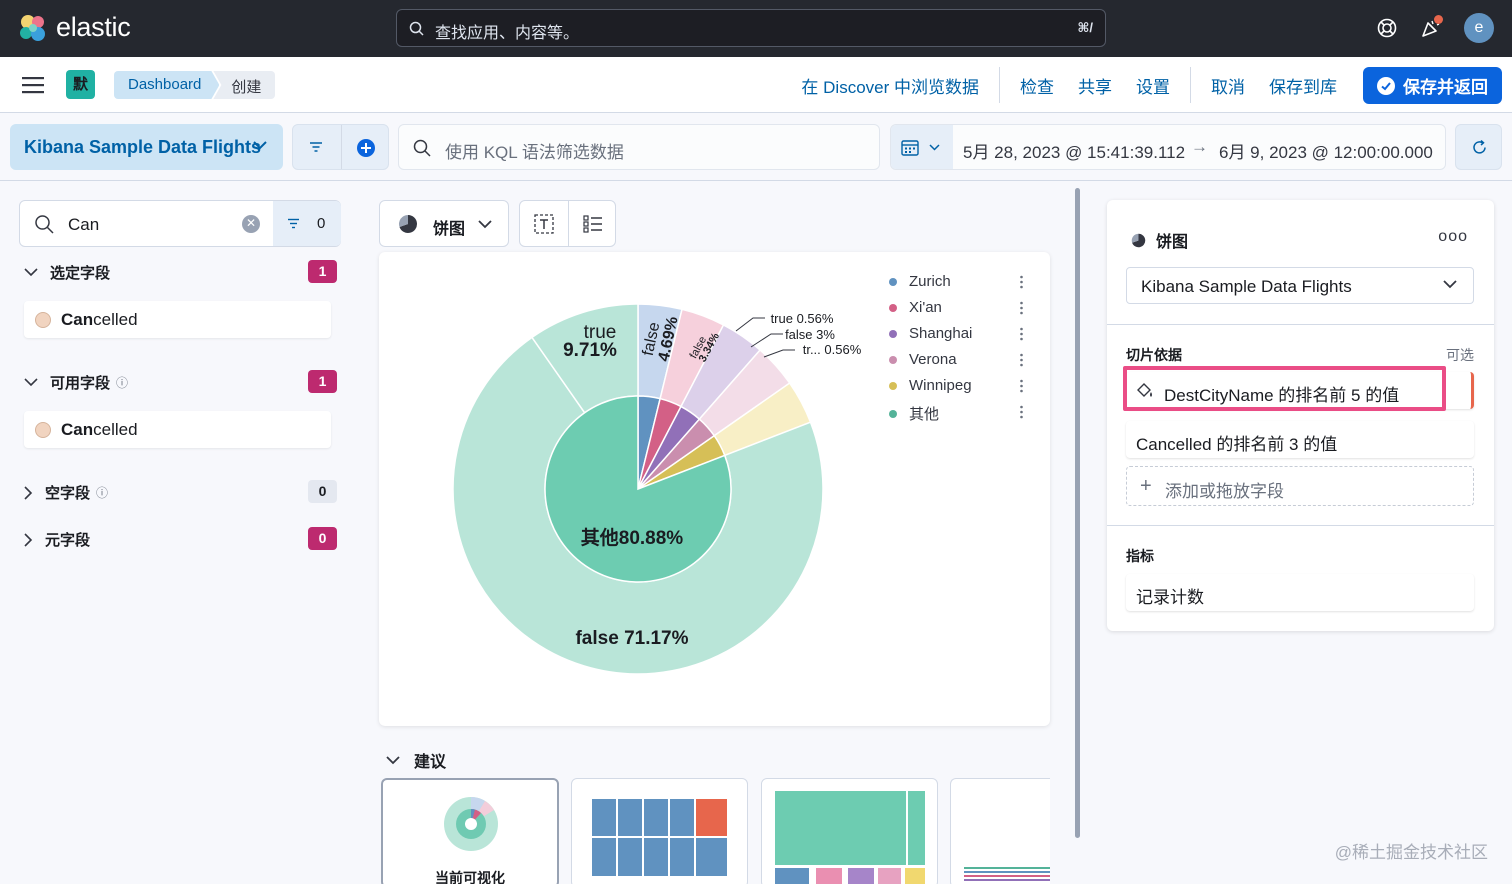 The width and height of the screenshot is (1512, 884). Describe the element at coordinates (244, 85) in the screenshot. I see `breadcrumb-create: 创建` at that location.